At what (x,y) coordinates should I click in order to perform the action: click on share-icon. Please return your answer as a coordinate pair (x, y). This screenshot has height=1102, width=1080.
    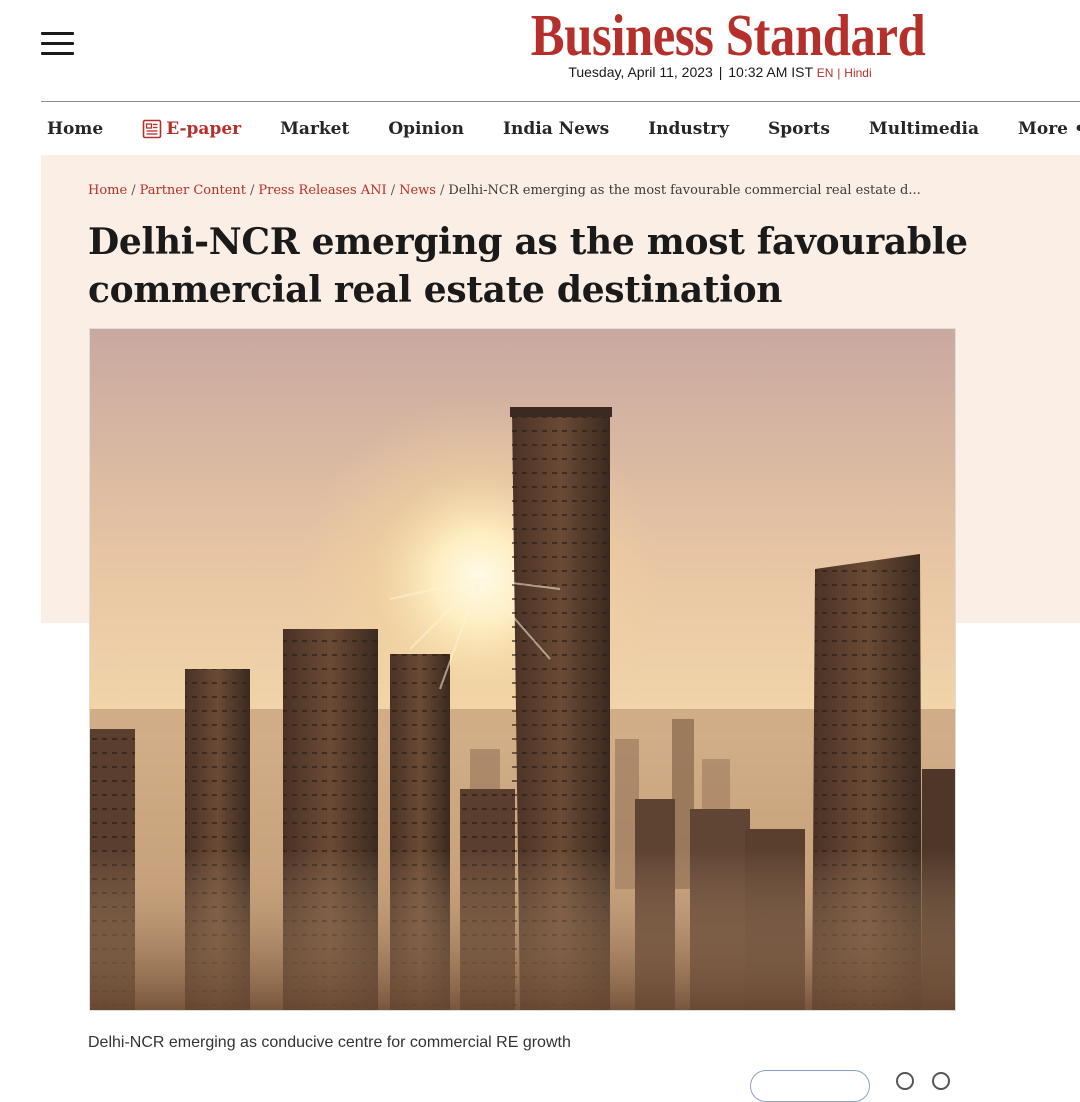
    Looking at the image, I should click on (905, 1081).